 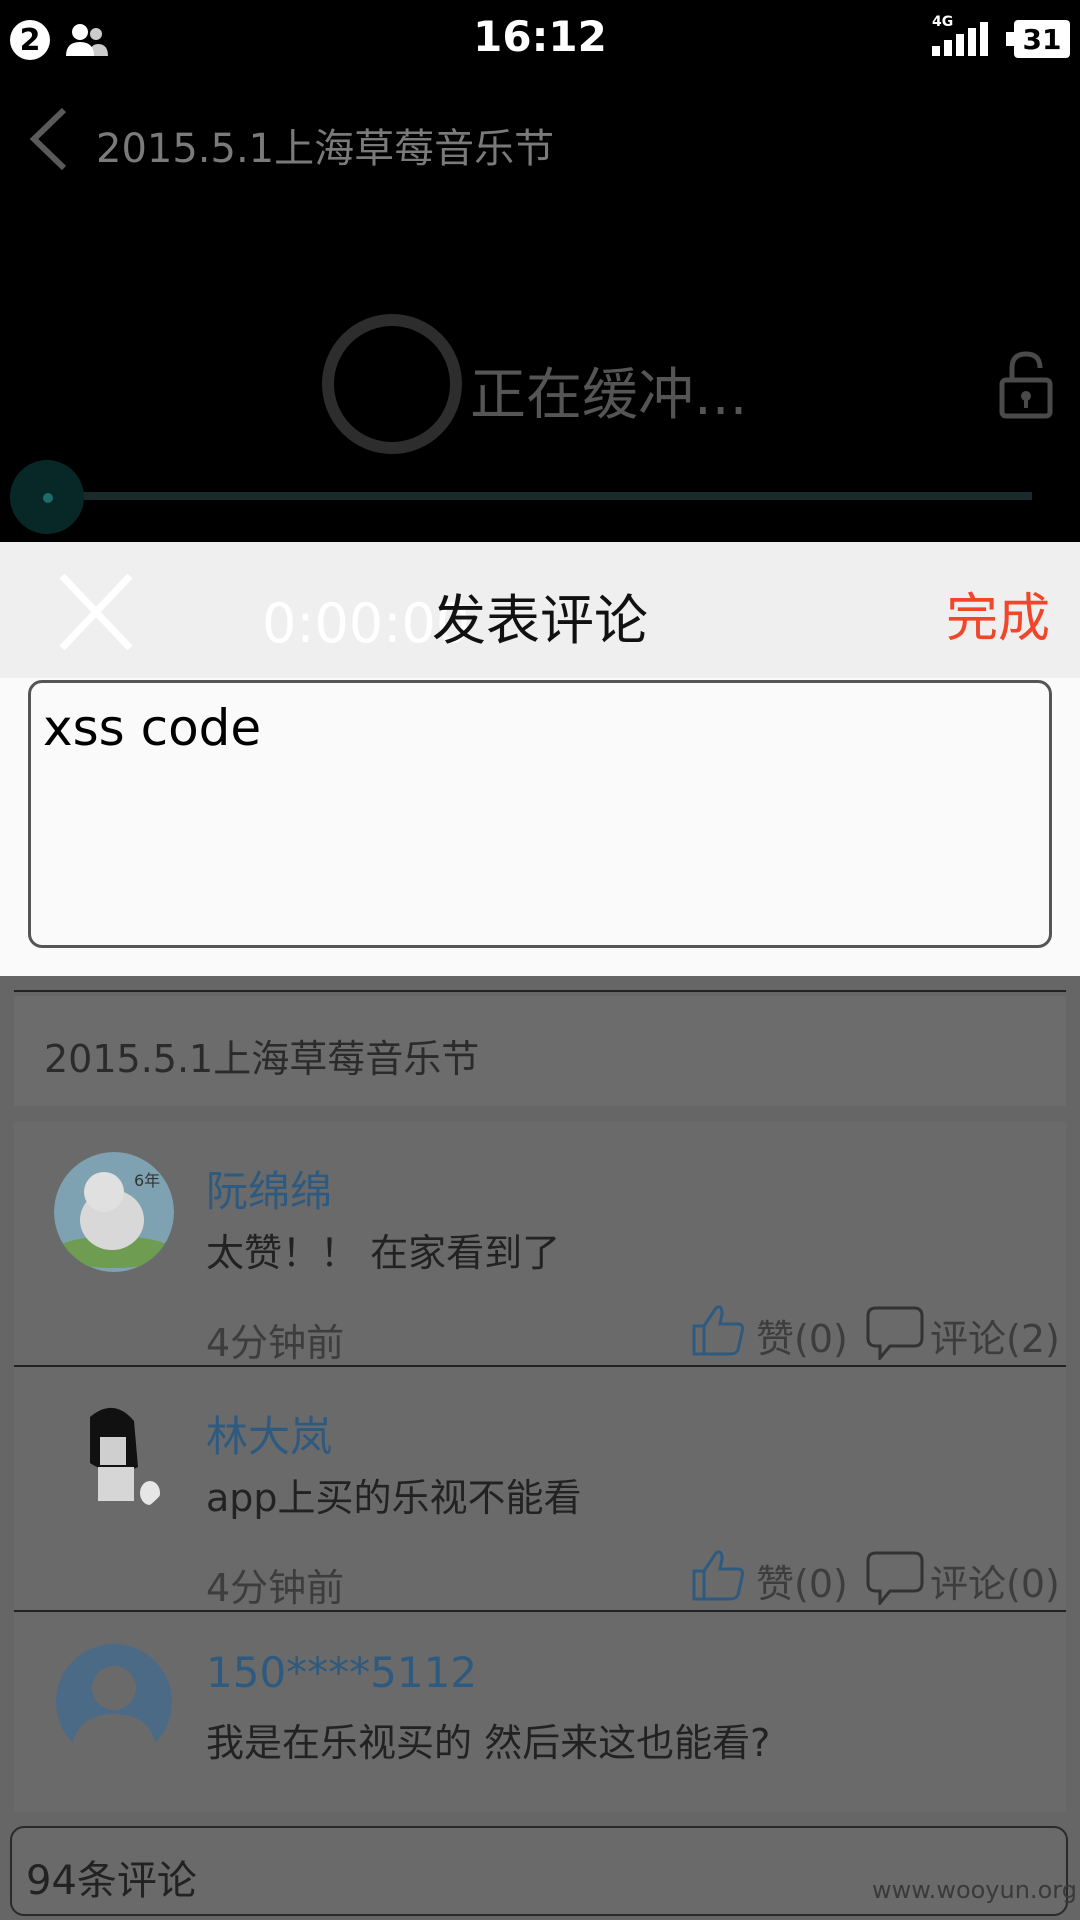 I want to click on battery-tip, so click(x=1010, y=39).